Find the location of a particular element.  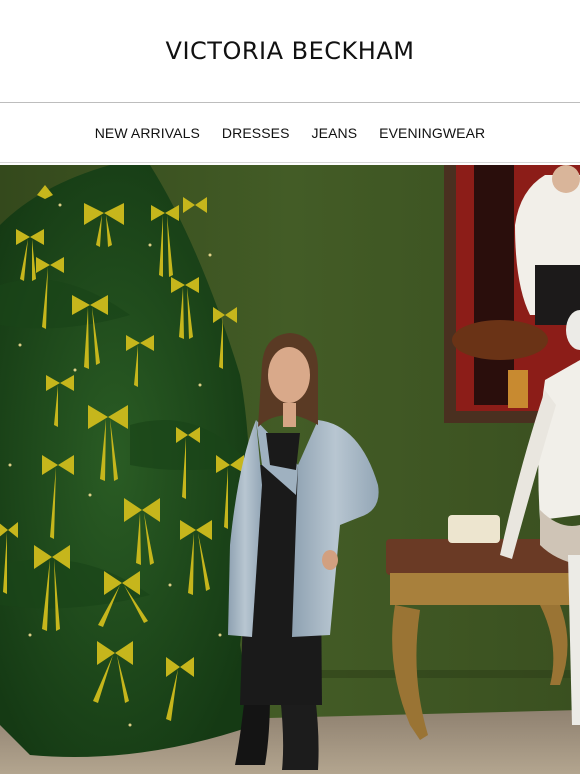

brand-logo: VICTORIA BECKHAM is located at coordinates (290, 51).